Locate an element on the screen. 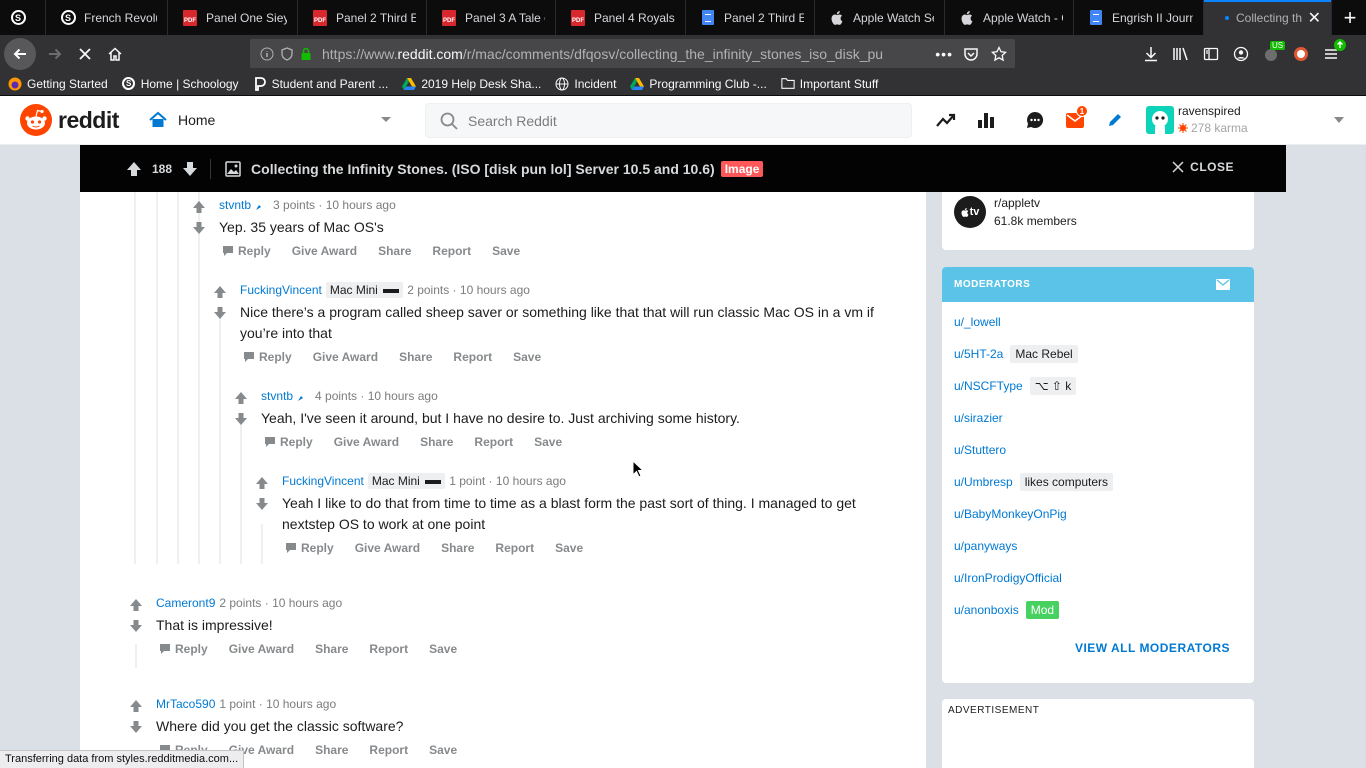  popular-button is located at coordinates (946, 120).